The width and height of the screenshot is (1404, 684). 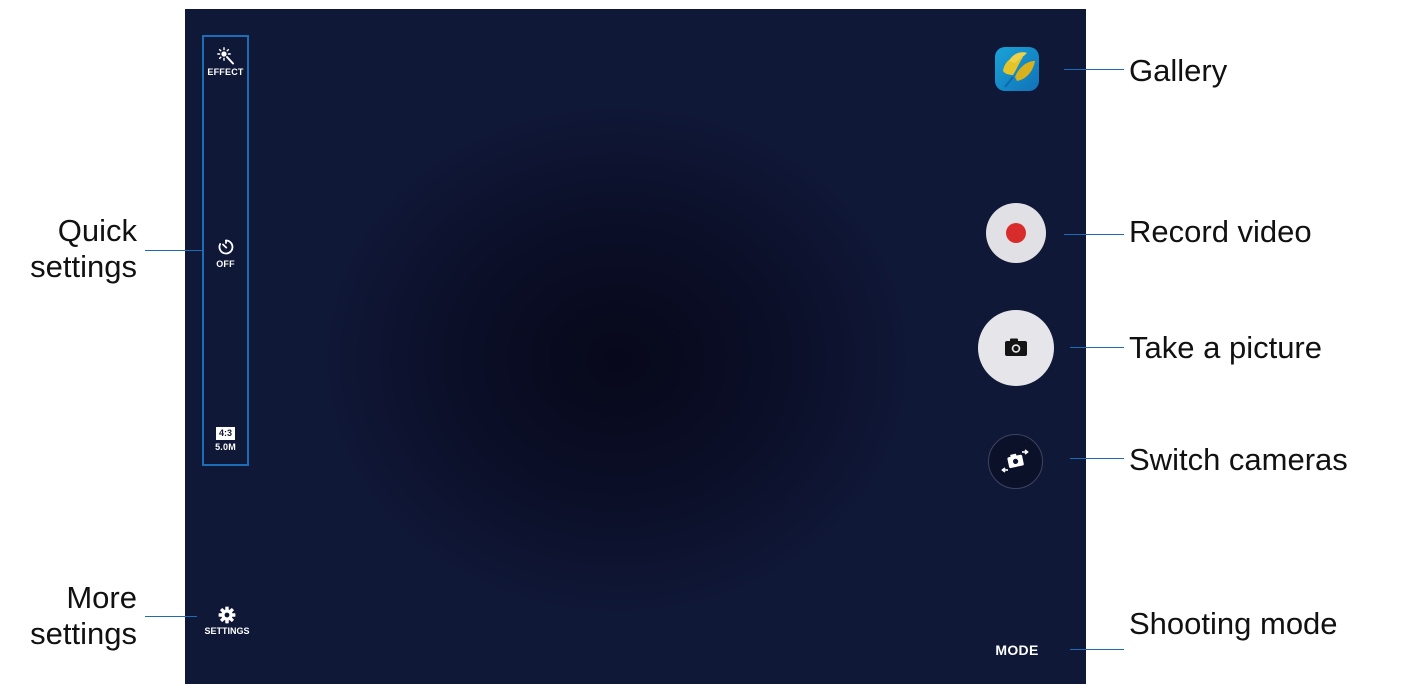 What do you see at coordinates (1097, 347) in the screenshot?
I see `callout-line-take-picture` at bounding box center [1097, 347].